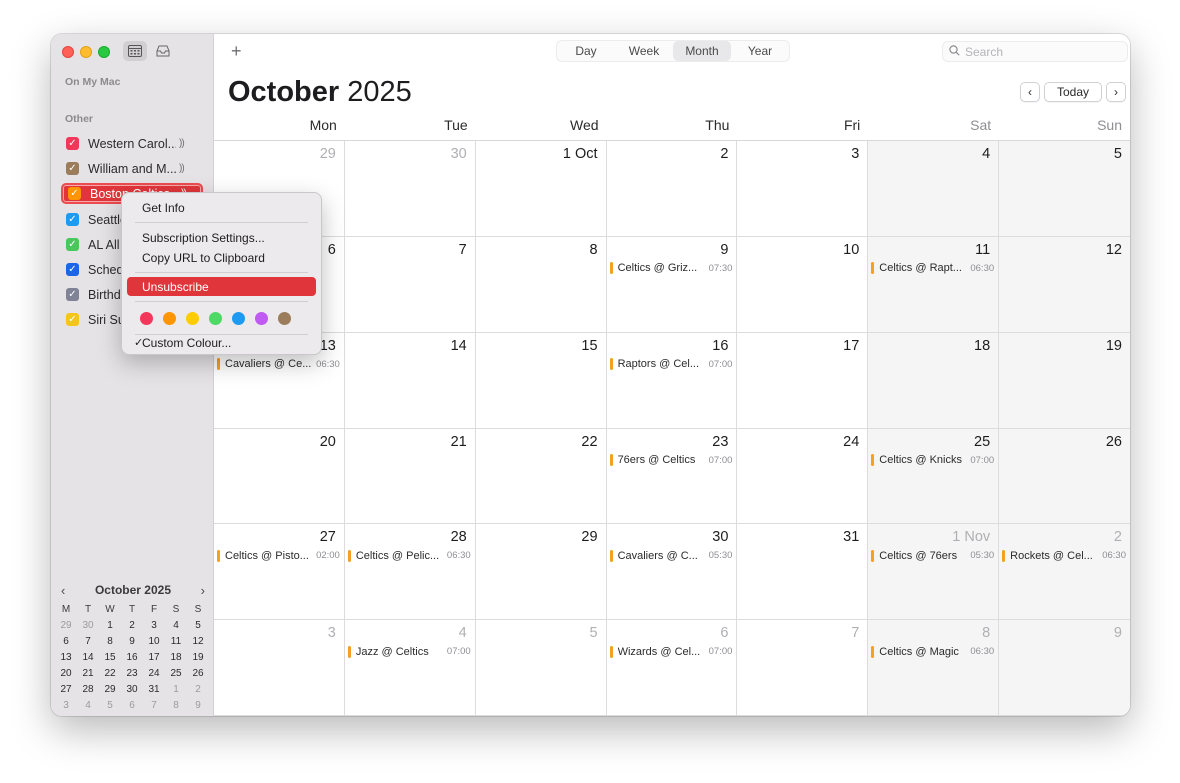 The image size is (1180, 783). I want to click on mini-day: 14, so click(88, 658).